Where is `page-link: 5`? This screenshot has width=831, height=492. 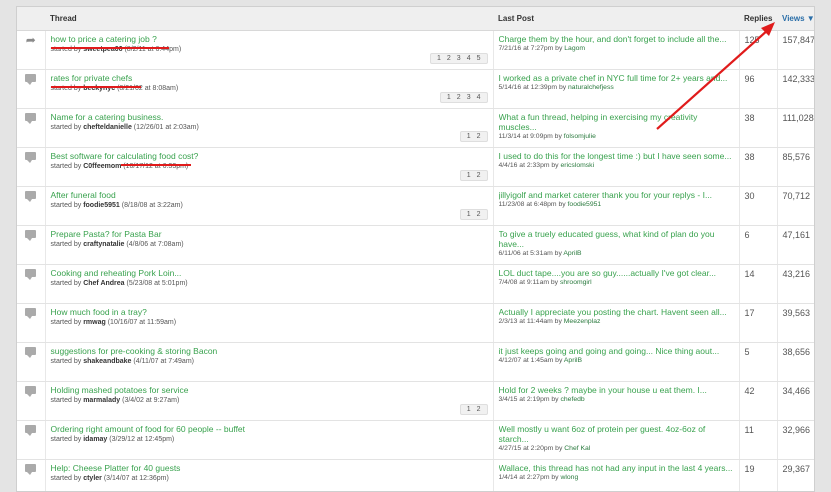 page-link: 5 is located at coordinates (479, 58).